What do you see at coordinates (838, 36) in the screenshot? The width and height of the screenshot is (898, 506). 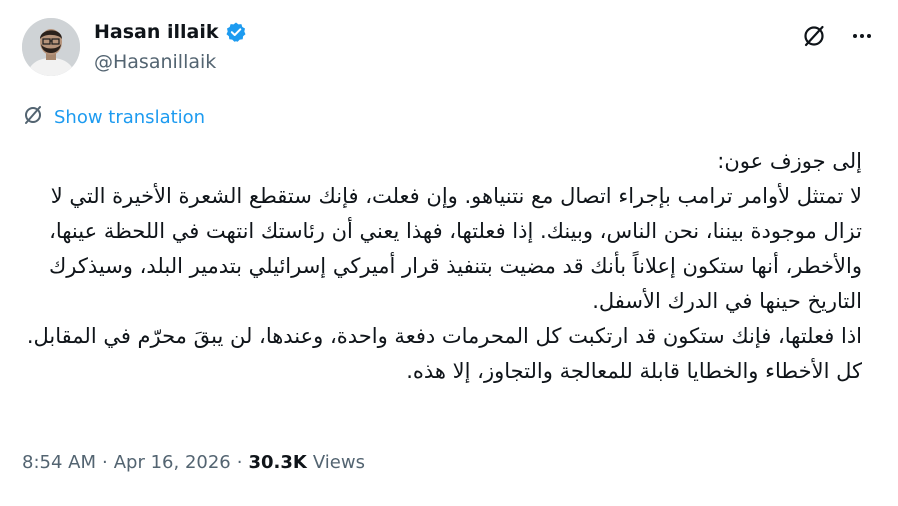 I see `header-actions` at bounding box center [838, 36].